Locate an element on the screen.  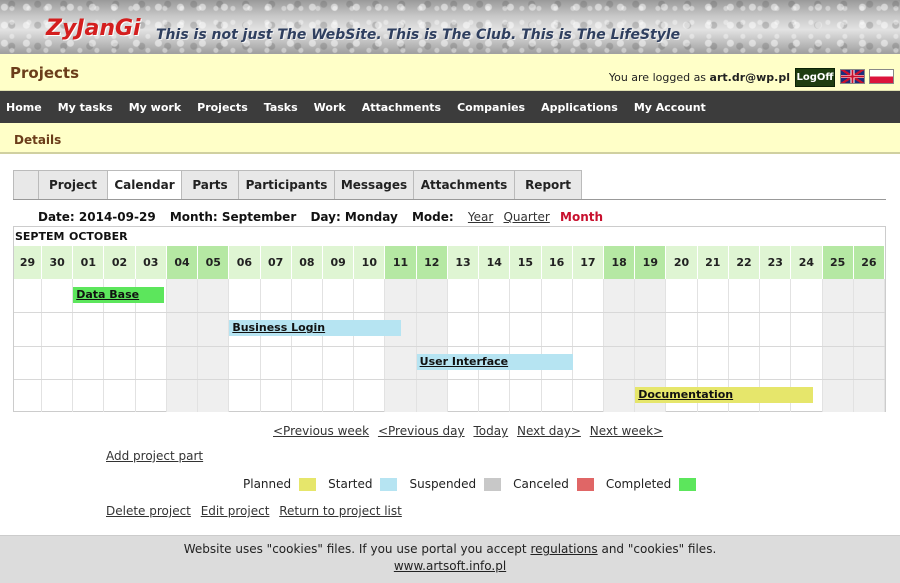
legend-swatch-completed is located at coordinates (688, 484).